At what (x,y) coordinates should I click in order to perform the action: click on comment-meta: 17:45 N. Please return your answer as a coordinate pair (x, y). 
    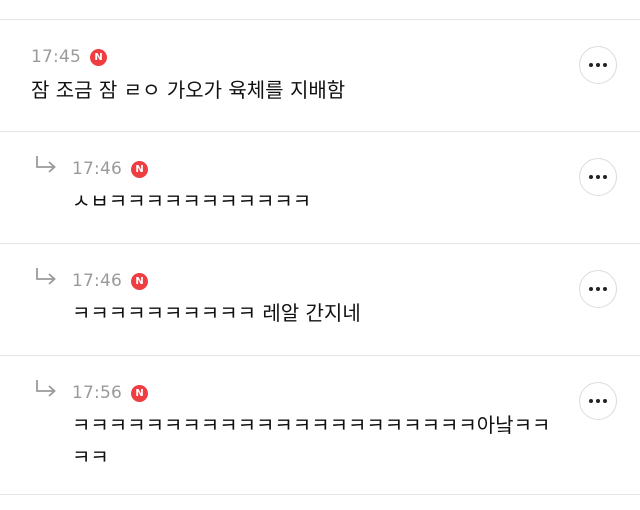
    Looking at the image, I should click on (69, 57).